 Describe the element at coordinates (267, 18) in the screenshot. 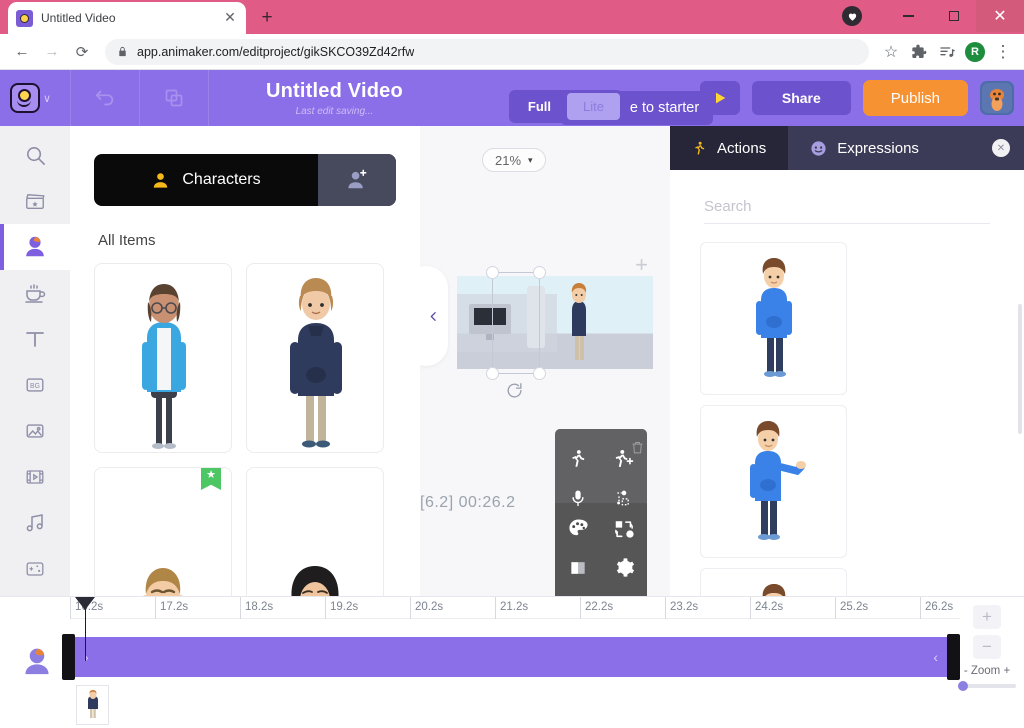

I see `new-tab-button: +` at that location.